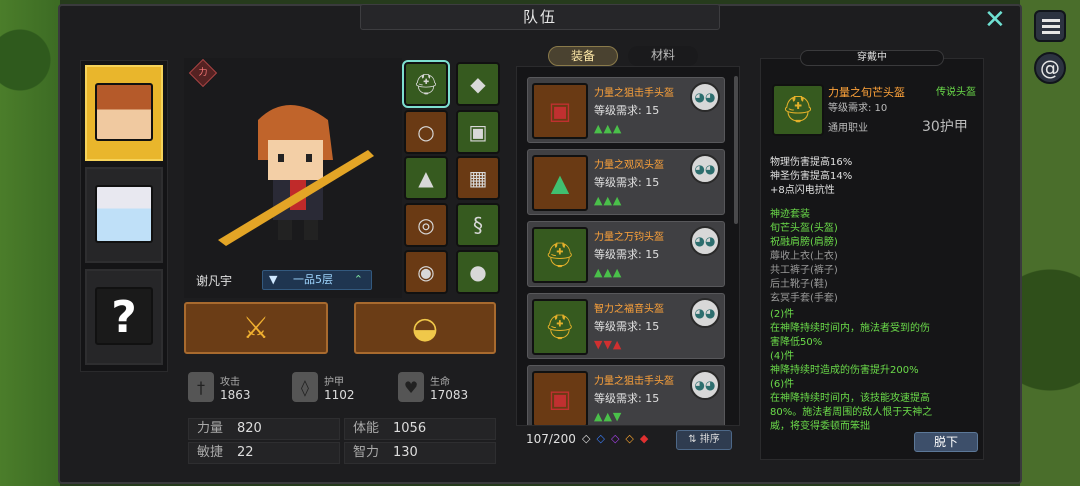 The width and height of the screenshot is (1080, 486). I want to click on rarity-filter: ◇◇◇◇◆, so click(618, 438).